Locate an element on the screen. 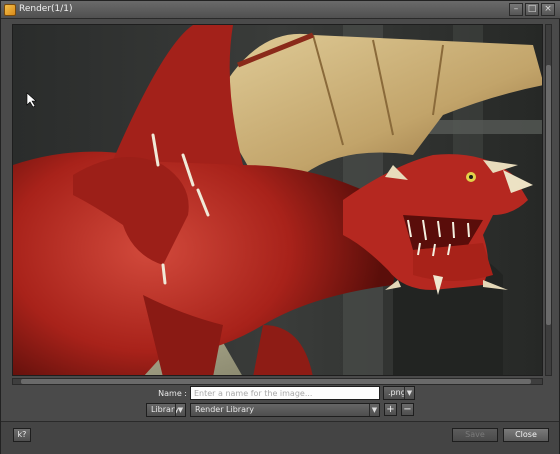 This screenshot has height=454, width=560. render-app-icon is located at coordinates (10, 10).